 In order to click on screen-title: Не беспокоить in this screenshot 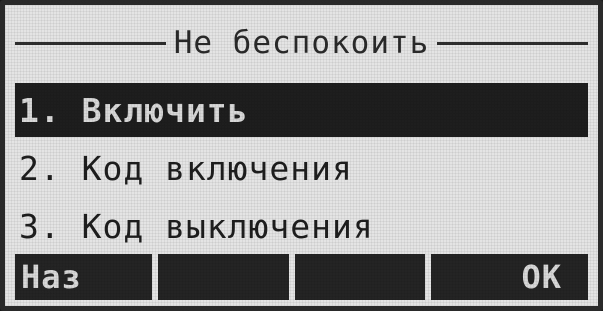, I will do `click(301, 43)`.